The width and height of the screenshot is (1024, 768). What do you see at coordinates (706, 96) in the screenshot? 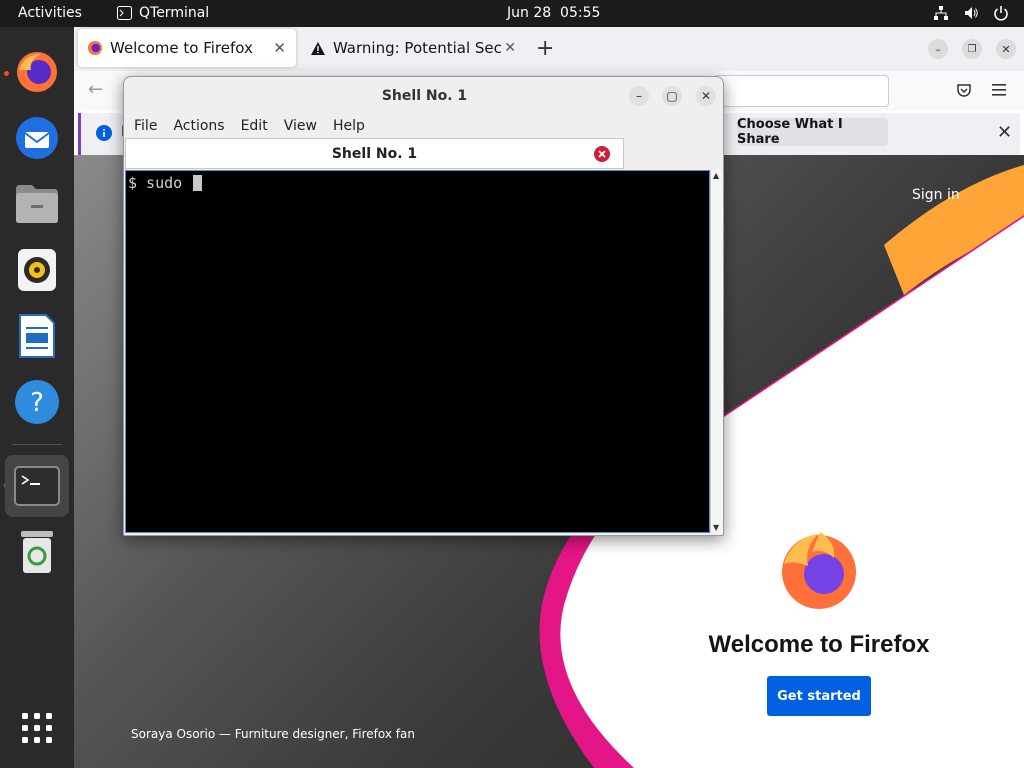
I see `terminal-close-button: ✕` at bounding box center [706, 96].